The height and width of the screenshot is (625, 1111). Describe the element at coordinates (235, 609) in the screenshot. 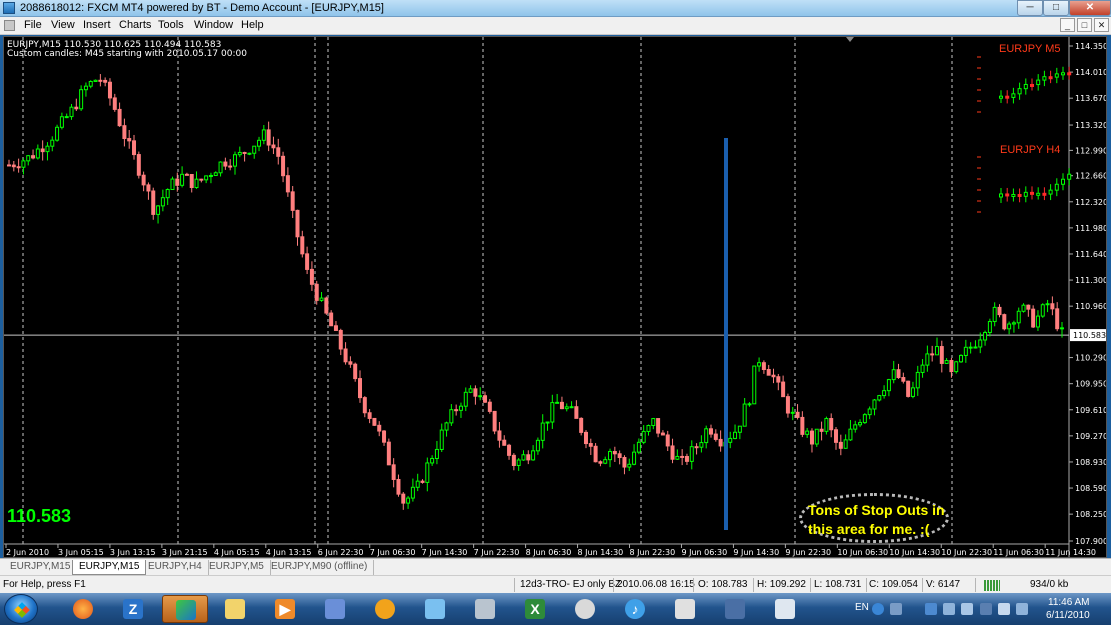

I see `taskbar-explorer` at that location.